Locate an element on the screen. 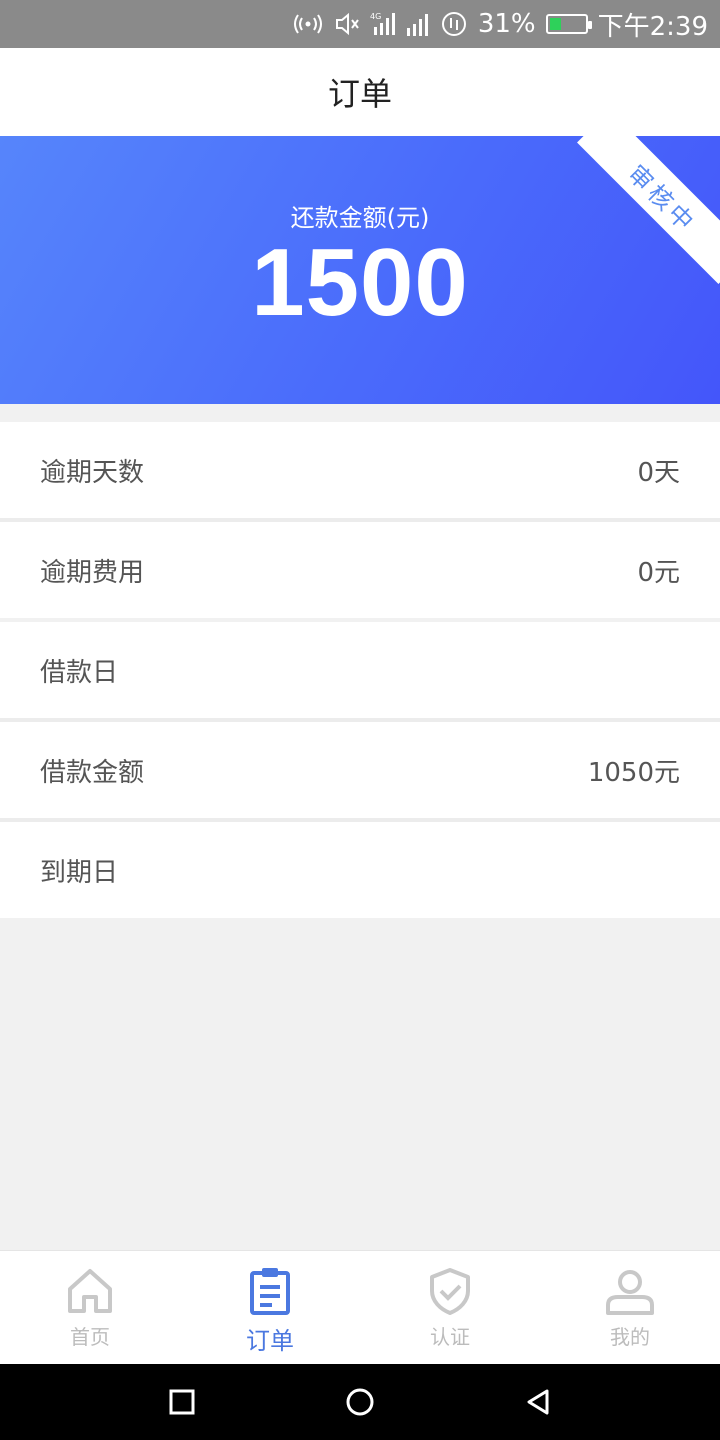 Image resolution: width=720 pixels, height=1440 pixels. overdue-group: 逾期天数 0天 逾期费用 0元 is located at coordinates (360, 520).